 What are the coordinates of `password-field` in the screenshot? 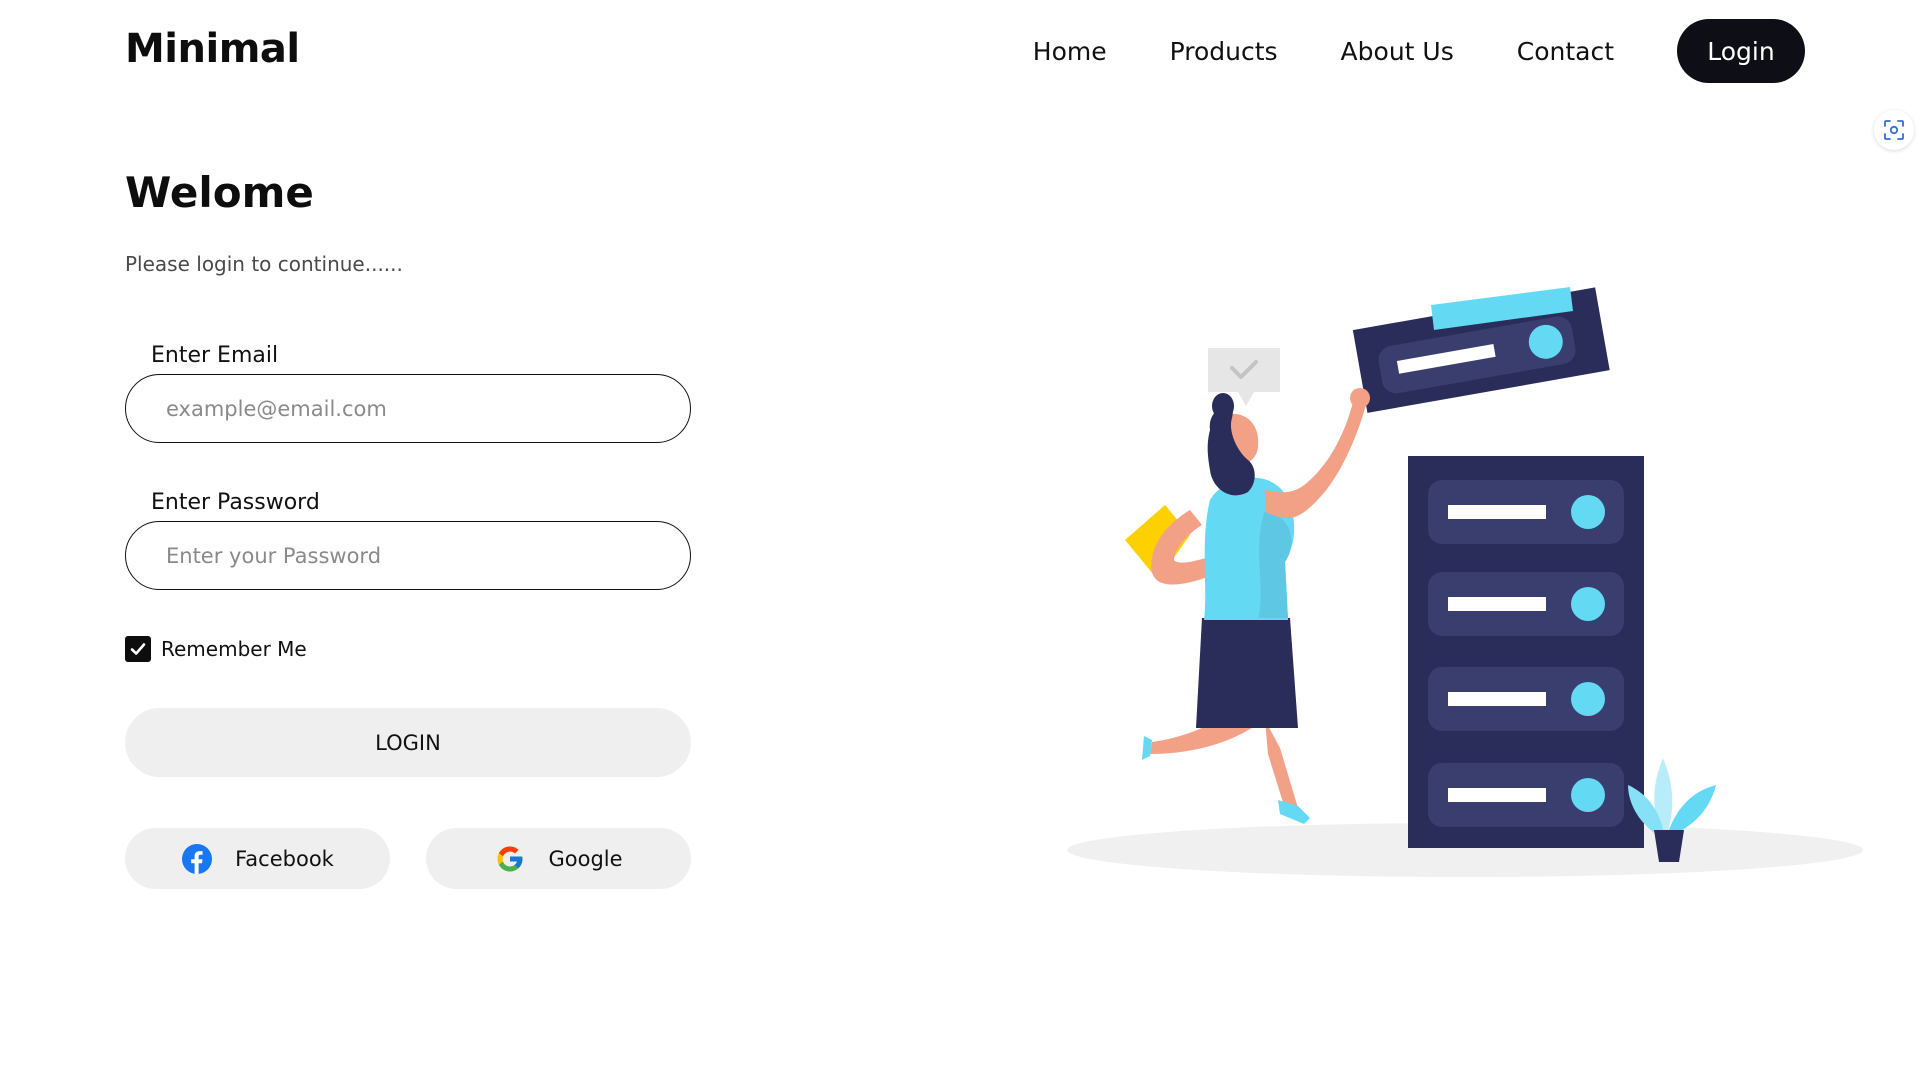 It's located at (408, 555).